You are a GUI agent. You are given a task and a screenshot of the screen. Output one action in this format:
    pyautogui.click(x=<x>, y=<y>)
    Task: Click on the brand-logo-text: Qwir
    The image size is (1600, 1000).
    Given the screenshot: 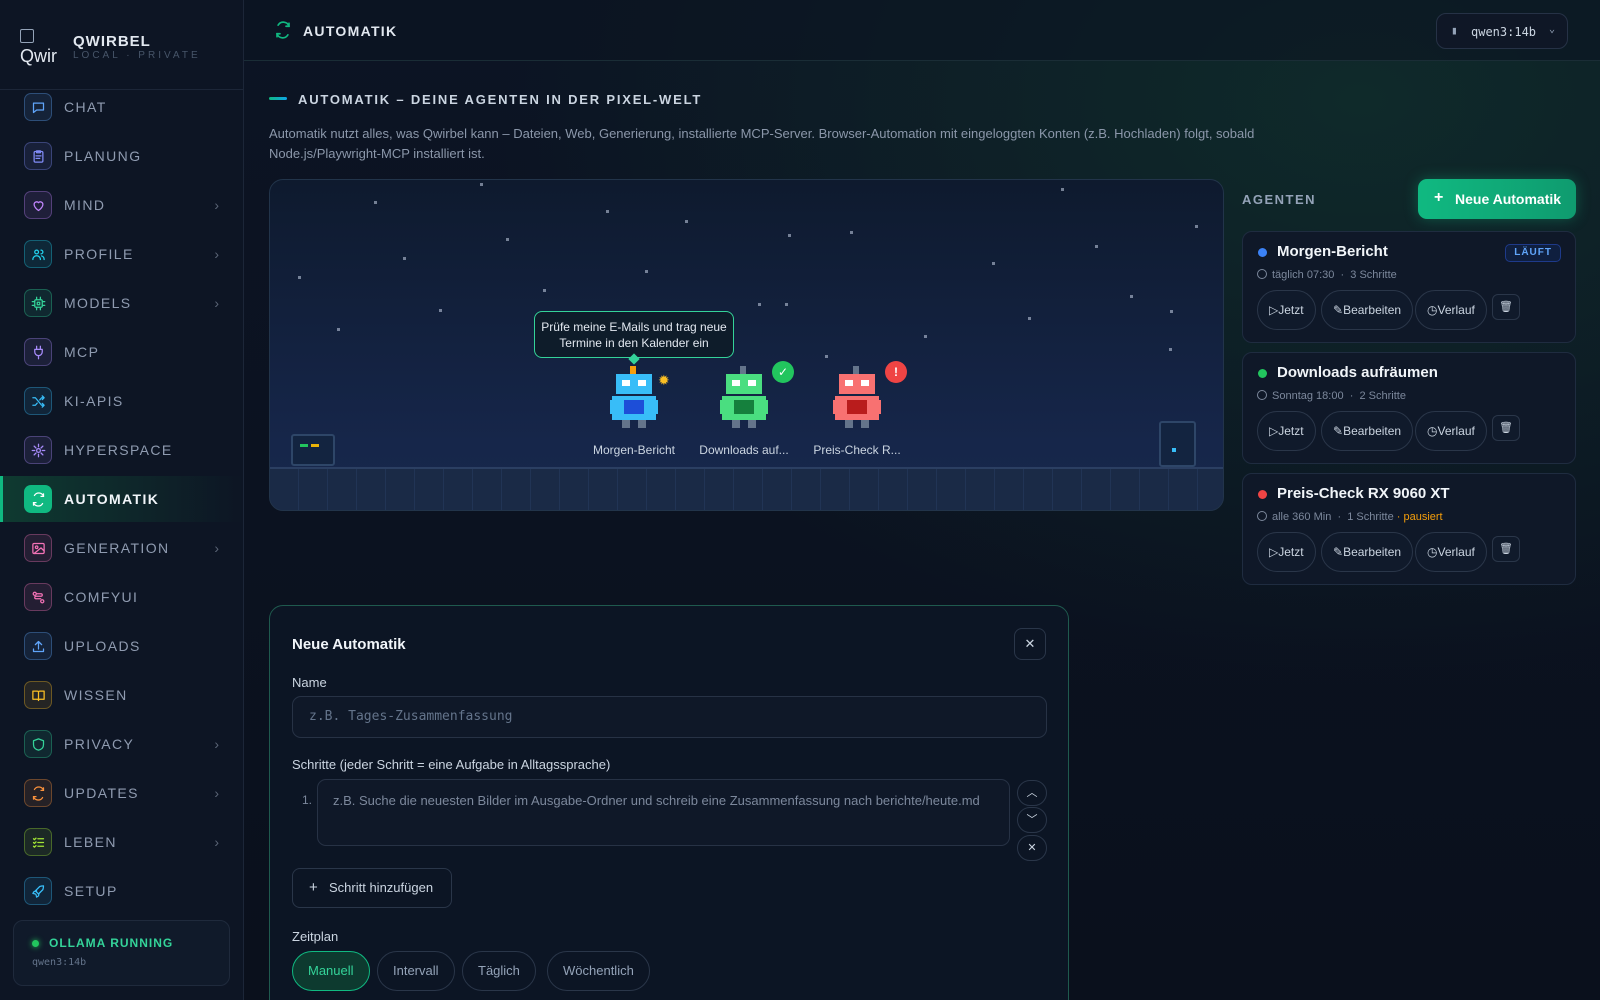 What is the action you would take?
    pyautogui.click(x=38, y=56)
    